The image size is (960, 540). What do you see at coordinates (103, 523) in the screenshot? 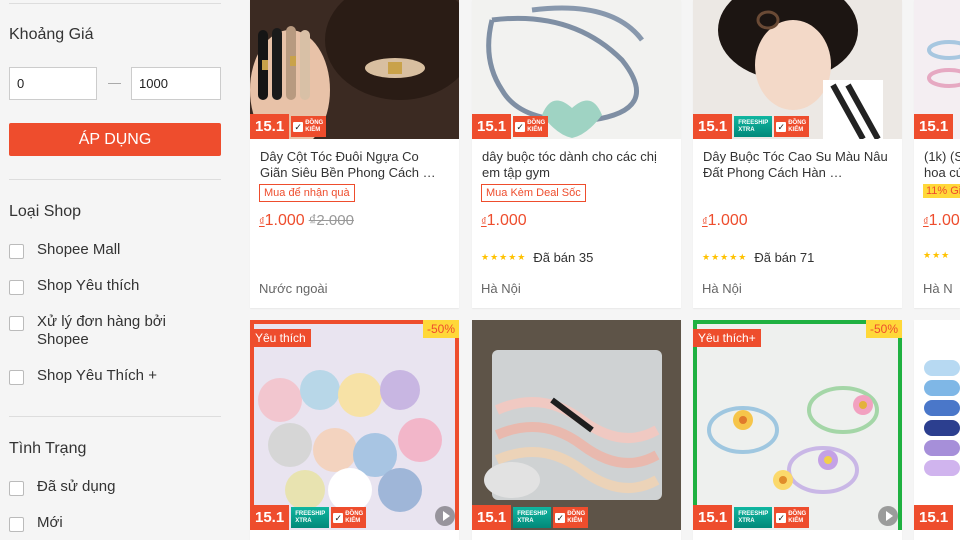
I see `filter-new: Mới` at bounding box center [103, 523].